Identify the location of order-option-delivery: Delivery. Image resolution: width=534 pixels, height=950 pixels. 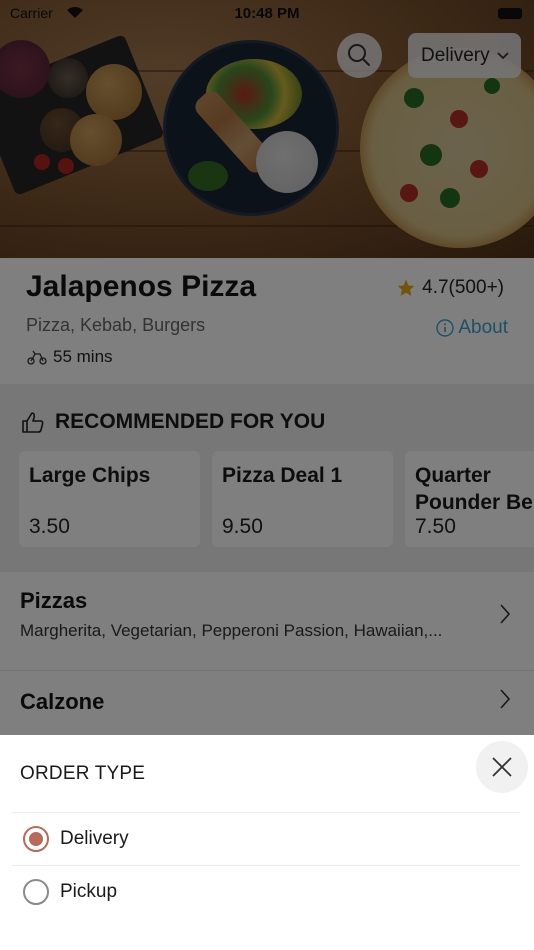
(267, 839).